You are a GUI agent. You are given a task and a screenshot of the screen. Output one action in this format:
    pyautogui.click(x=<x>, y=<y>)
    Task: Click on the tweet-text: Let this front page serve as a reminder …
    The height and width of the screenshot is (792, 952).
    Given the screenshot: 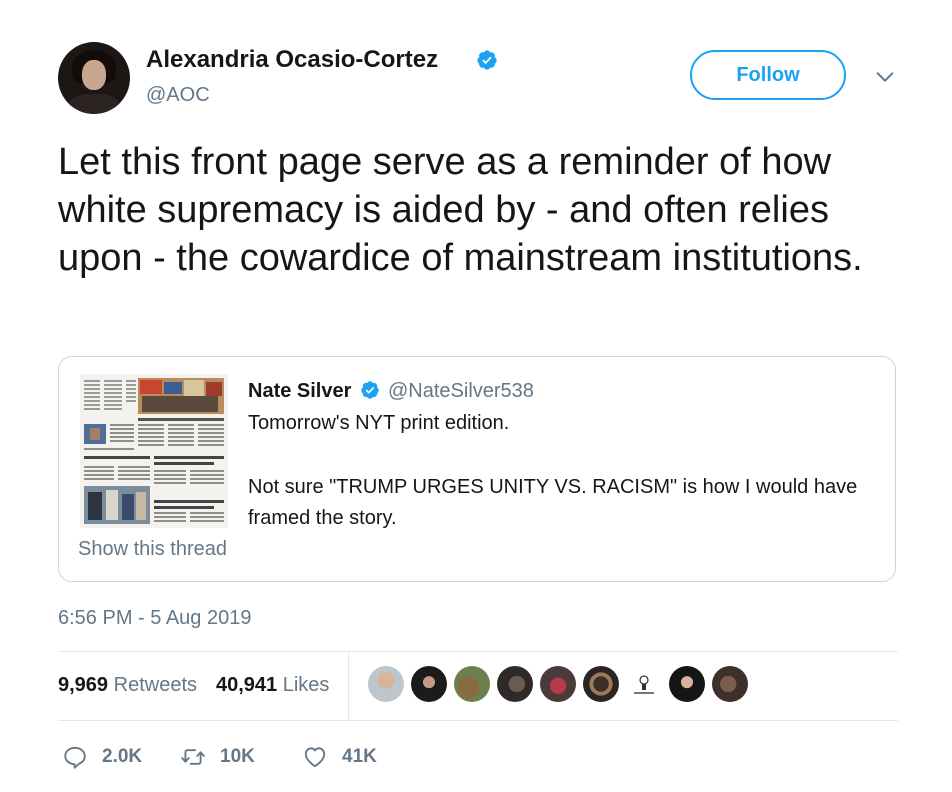 What is the action you would take?
    pyautogui.click(x=460, y=210)
    